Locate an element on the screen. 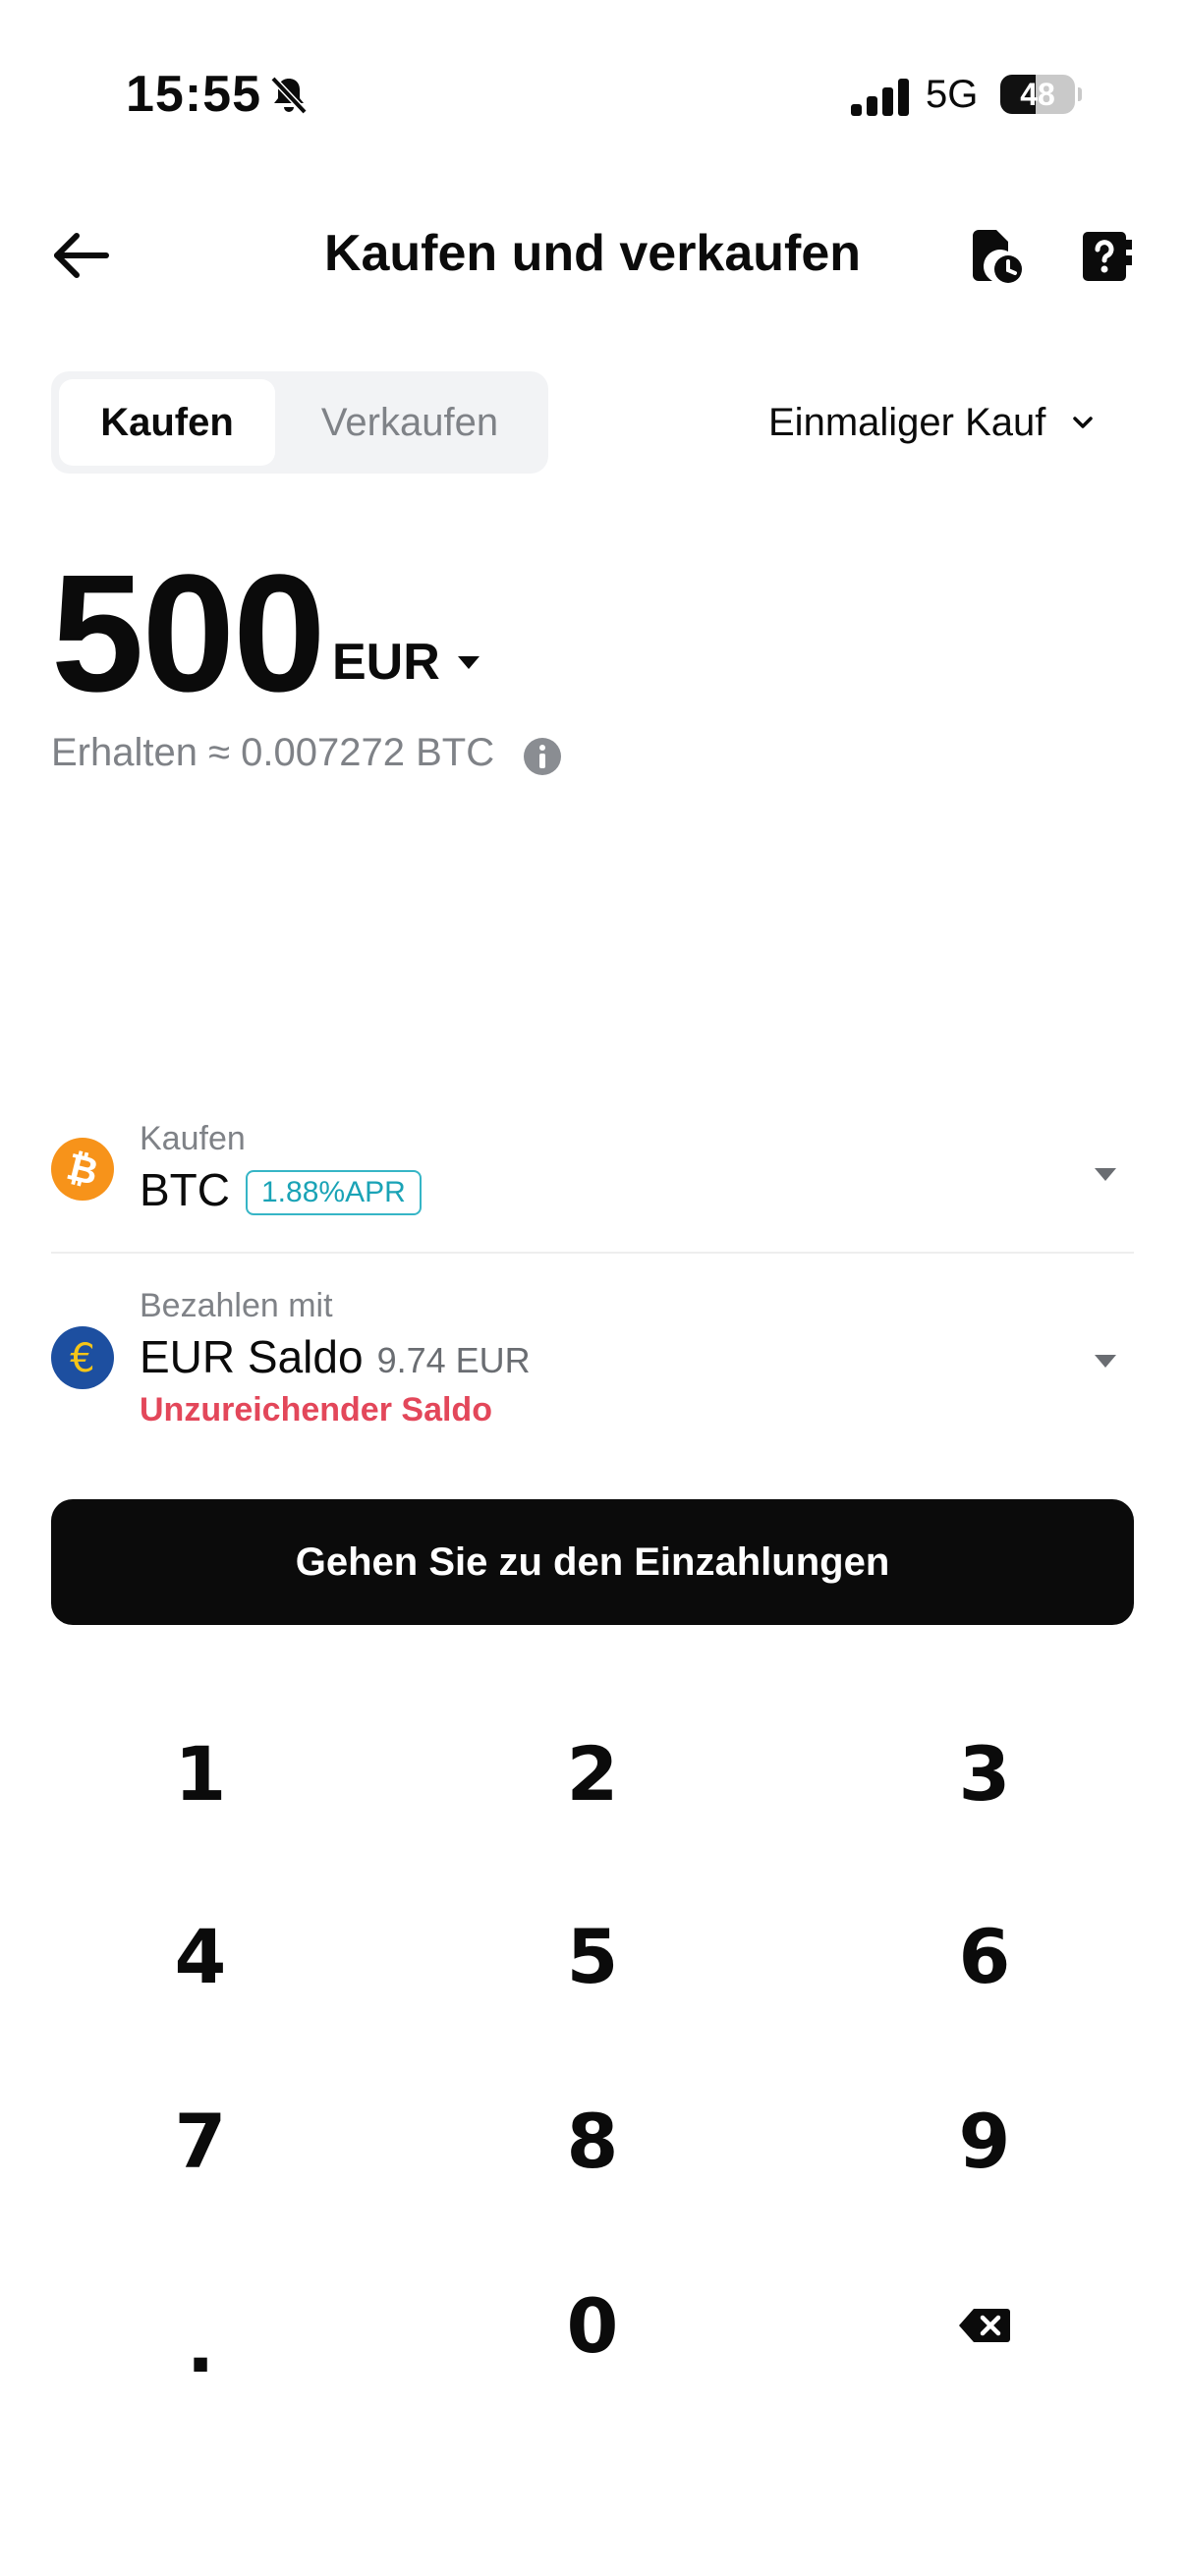  amount-value: 500 is located at coordinates (189, 633).